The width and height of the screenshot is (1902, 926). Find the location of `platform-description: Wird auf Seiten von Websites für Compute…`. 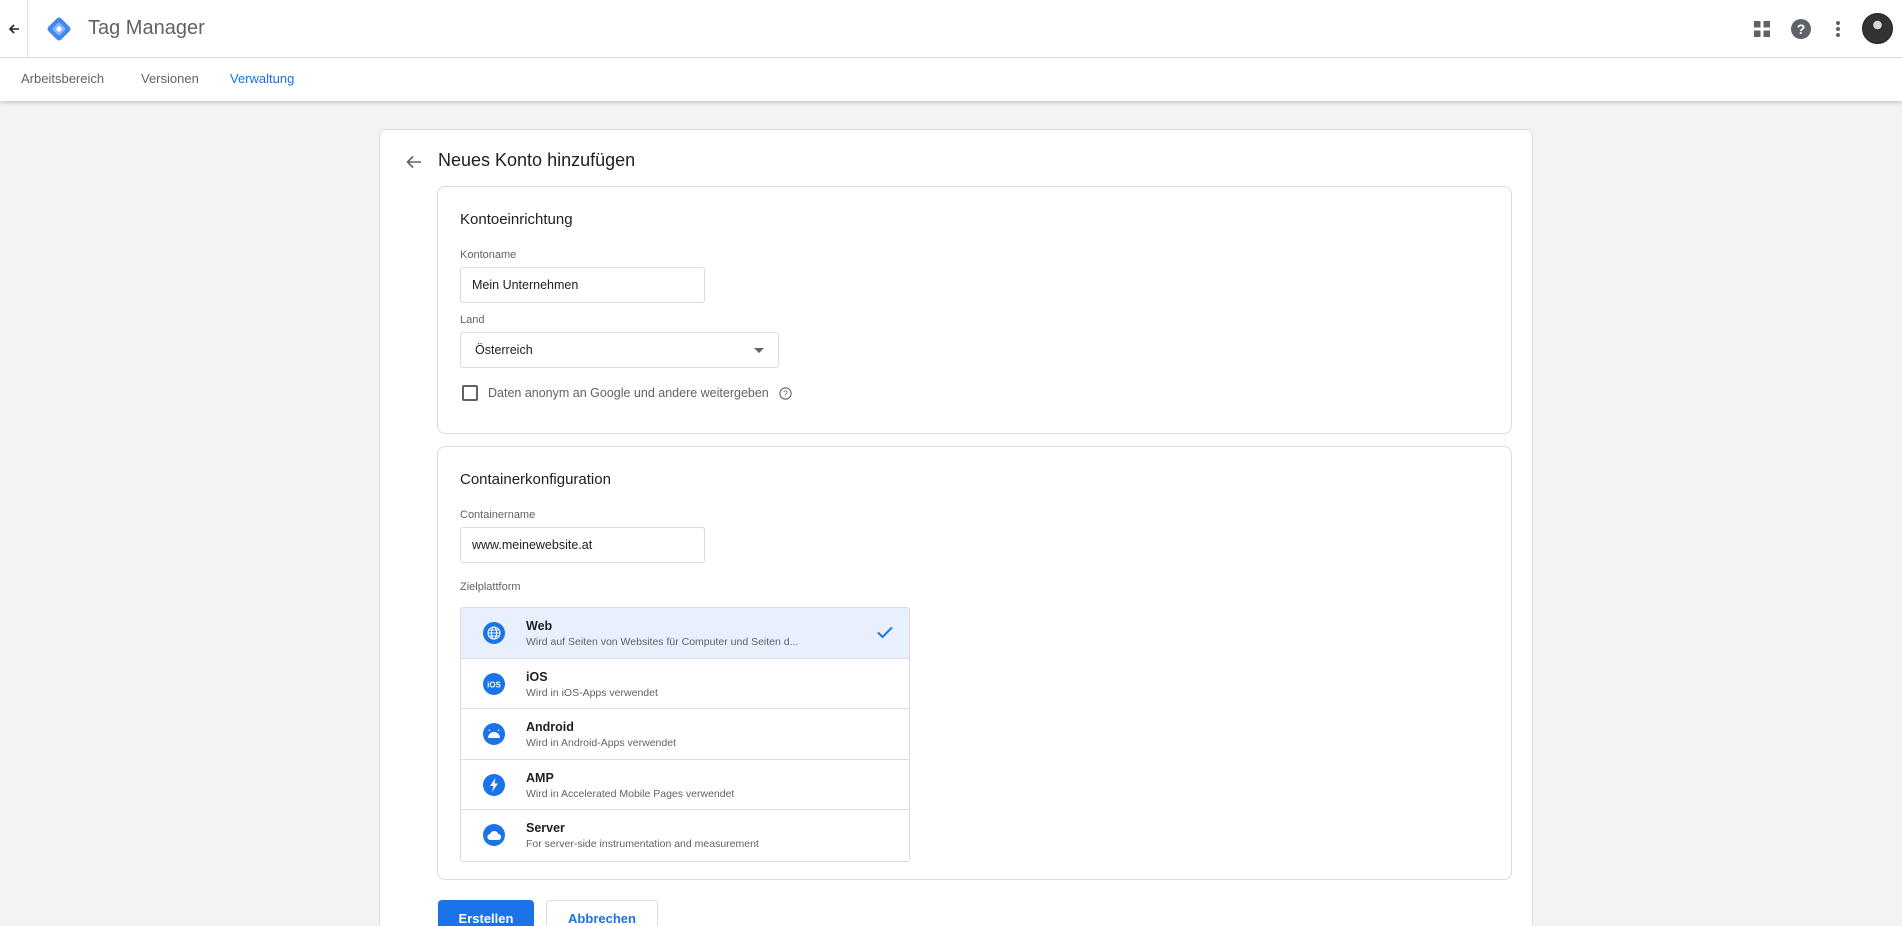

platform-description: Wird auf Seiten von Websites für Compute… is located at coordinates (662, 642).